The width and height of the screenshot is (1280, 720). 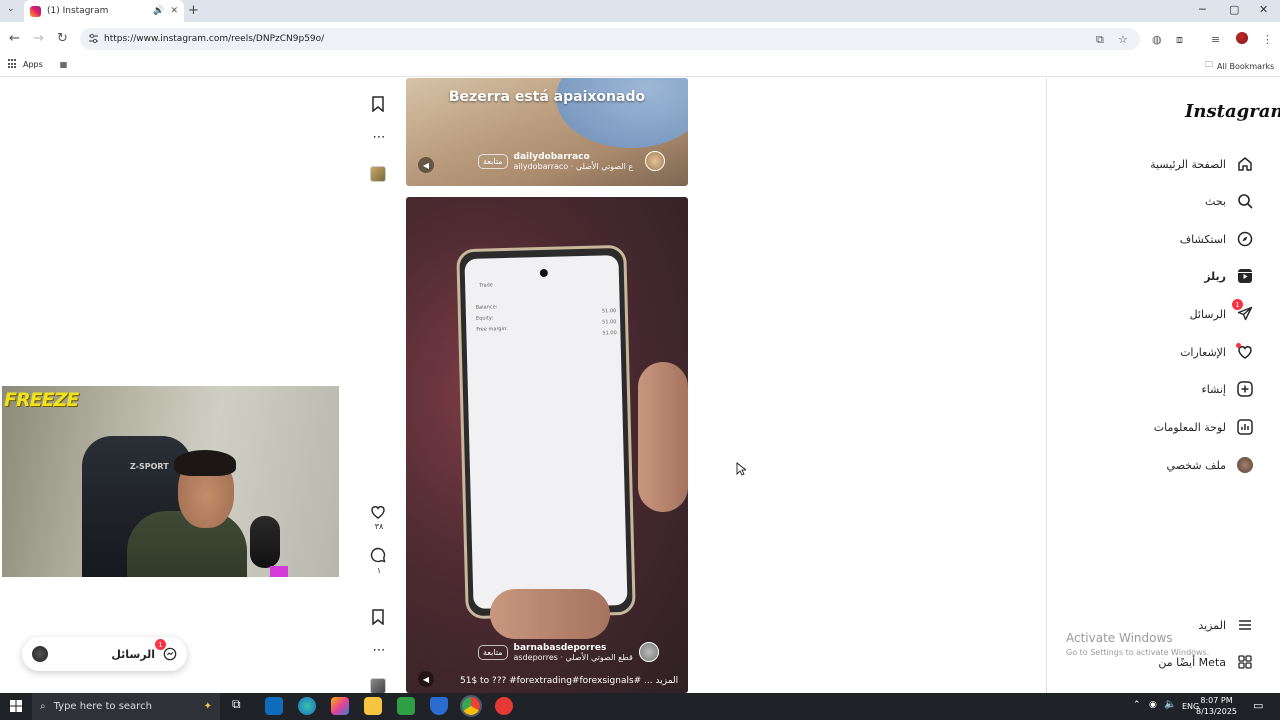 What do you see at coordinates (1267, 39) in the screenshot?
I see `browser-menu-icon: ⋮` at bounding box center [1267, 39].